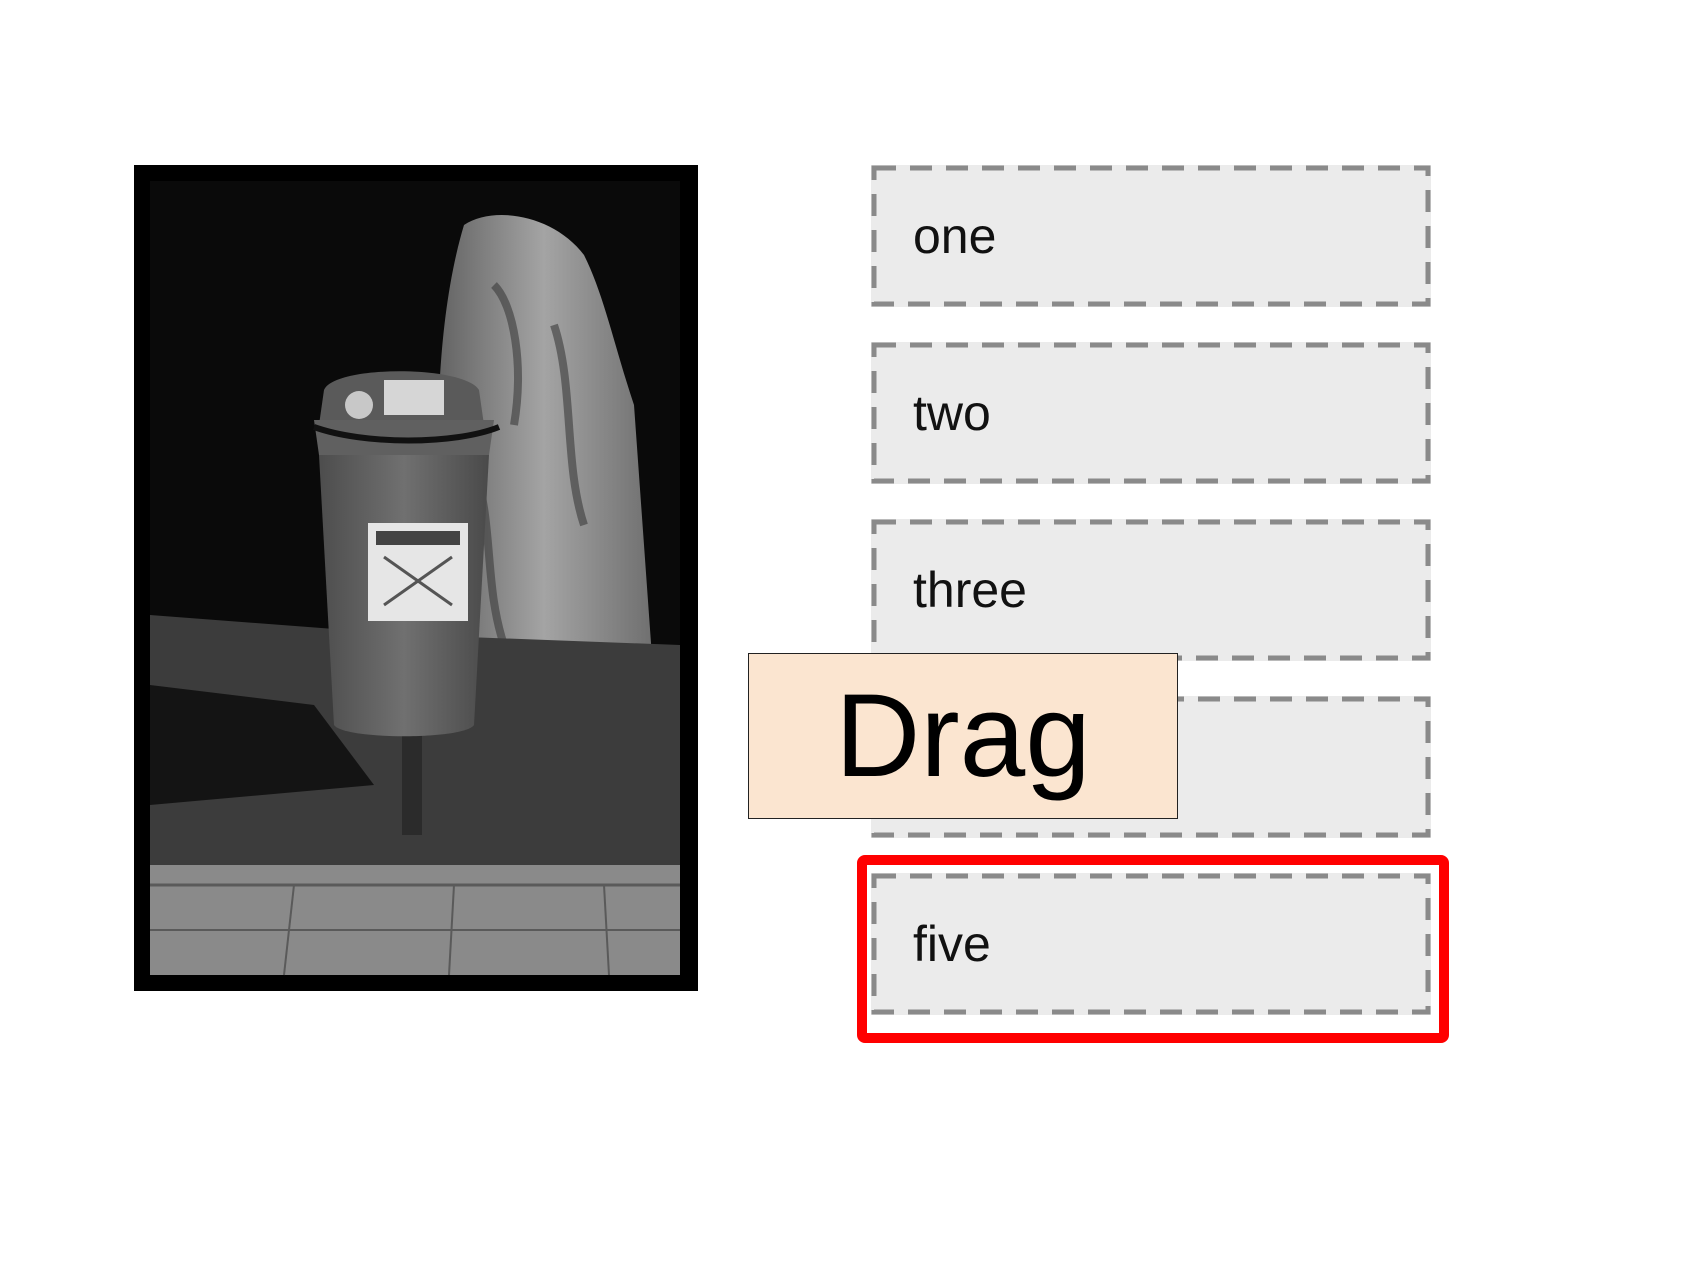 The width and height of the screenshot is (1687, 1265). What do you see at coordinates (952, 413) in the screenshot?
I see `dropzone-label: two` at bounding box center [952, 413].